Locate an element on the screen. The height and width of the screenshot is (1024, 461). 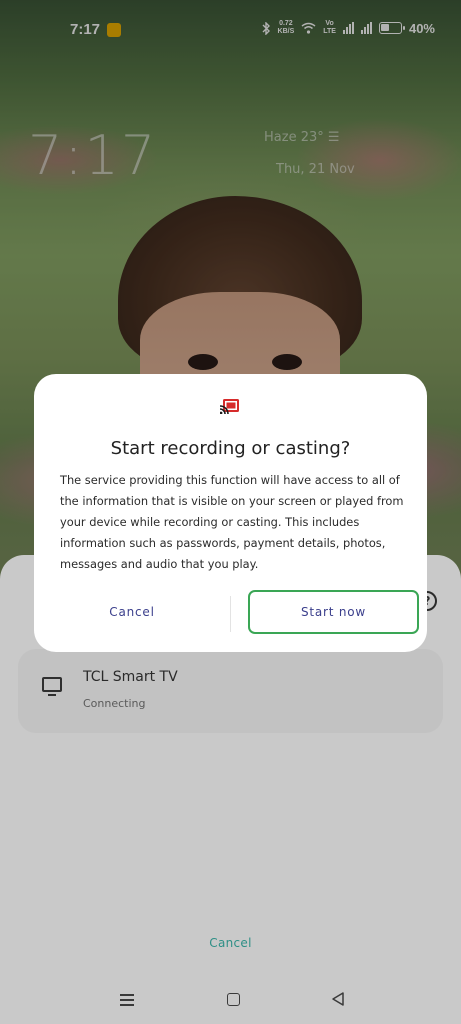
device-status: Connecting is located at coordinates (114, 703).